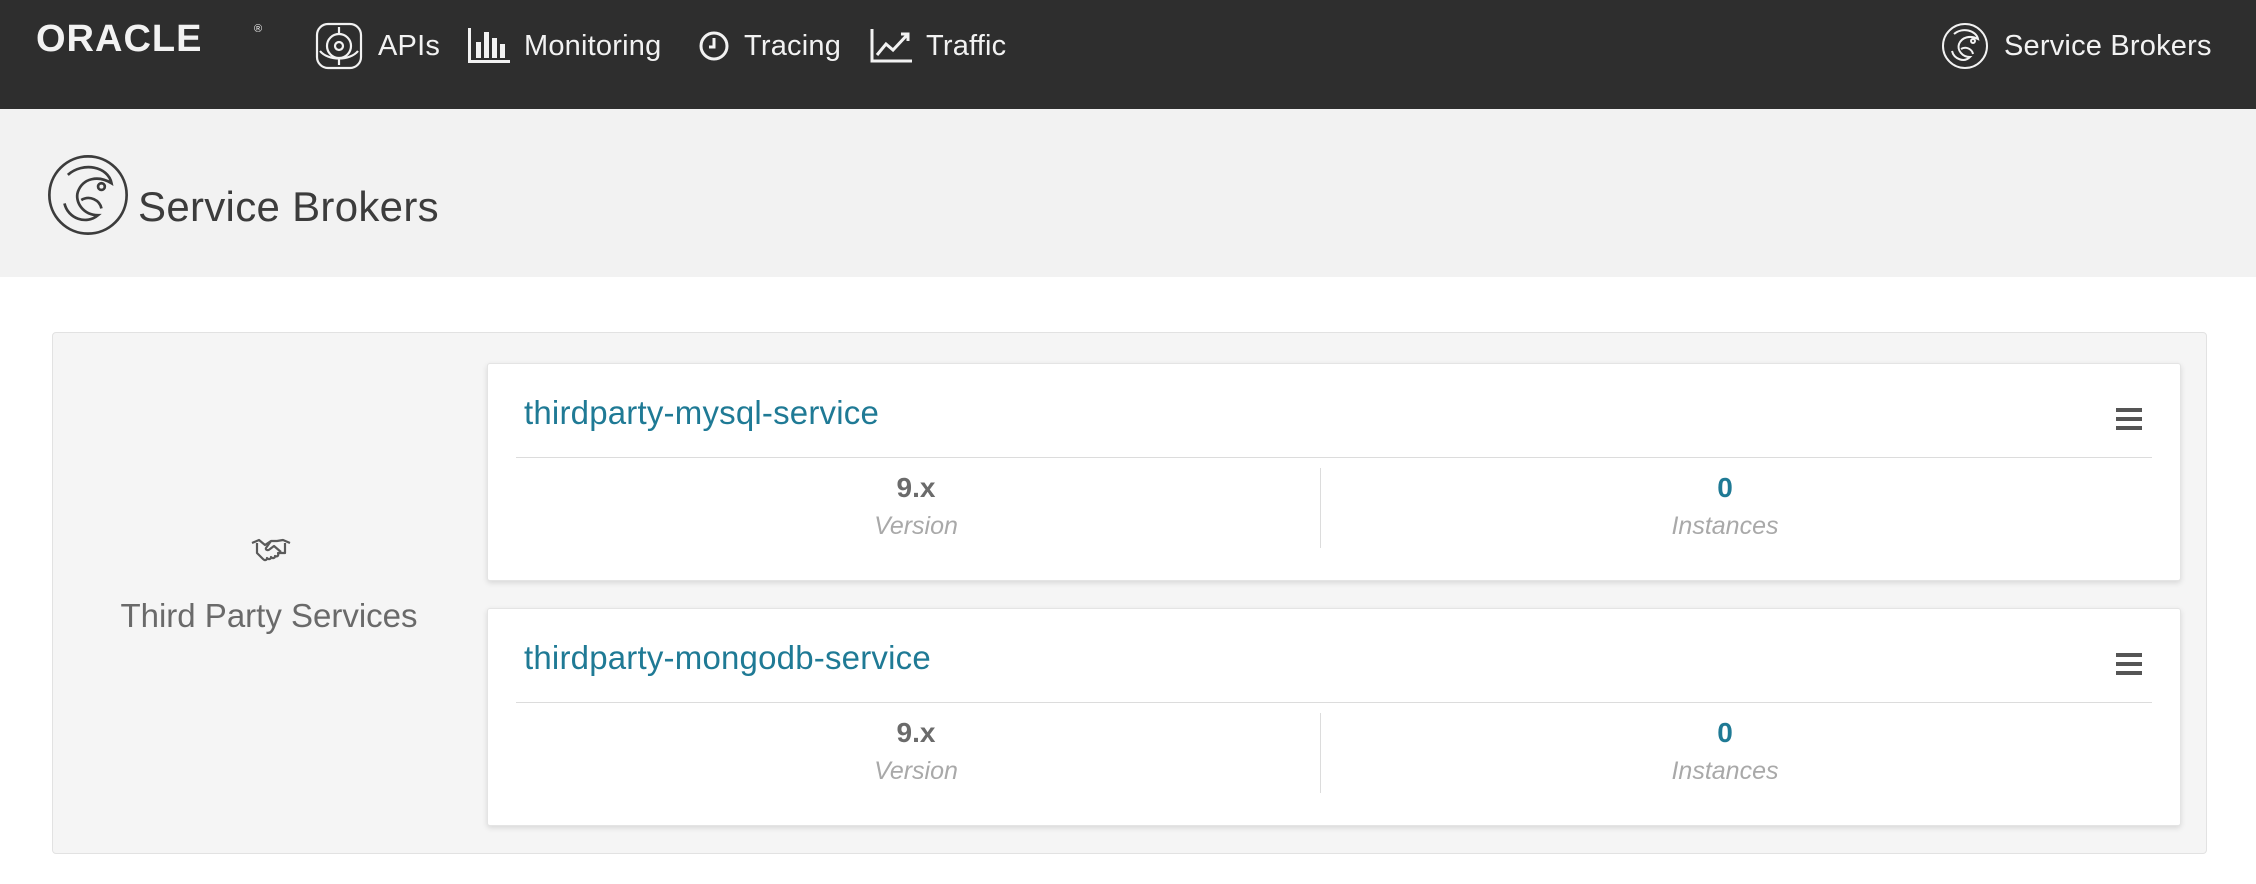 Image resolution: width=2256 pixels, height=884 pixels. Describe the element at coordinates (288, 206) in the screenshot. I see `page-title: Service Brokers` at that location.